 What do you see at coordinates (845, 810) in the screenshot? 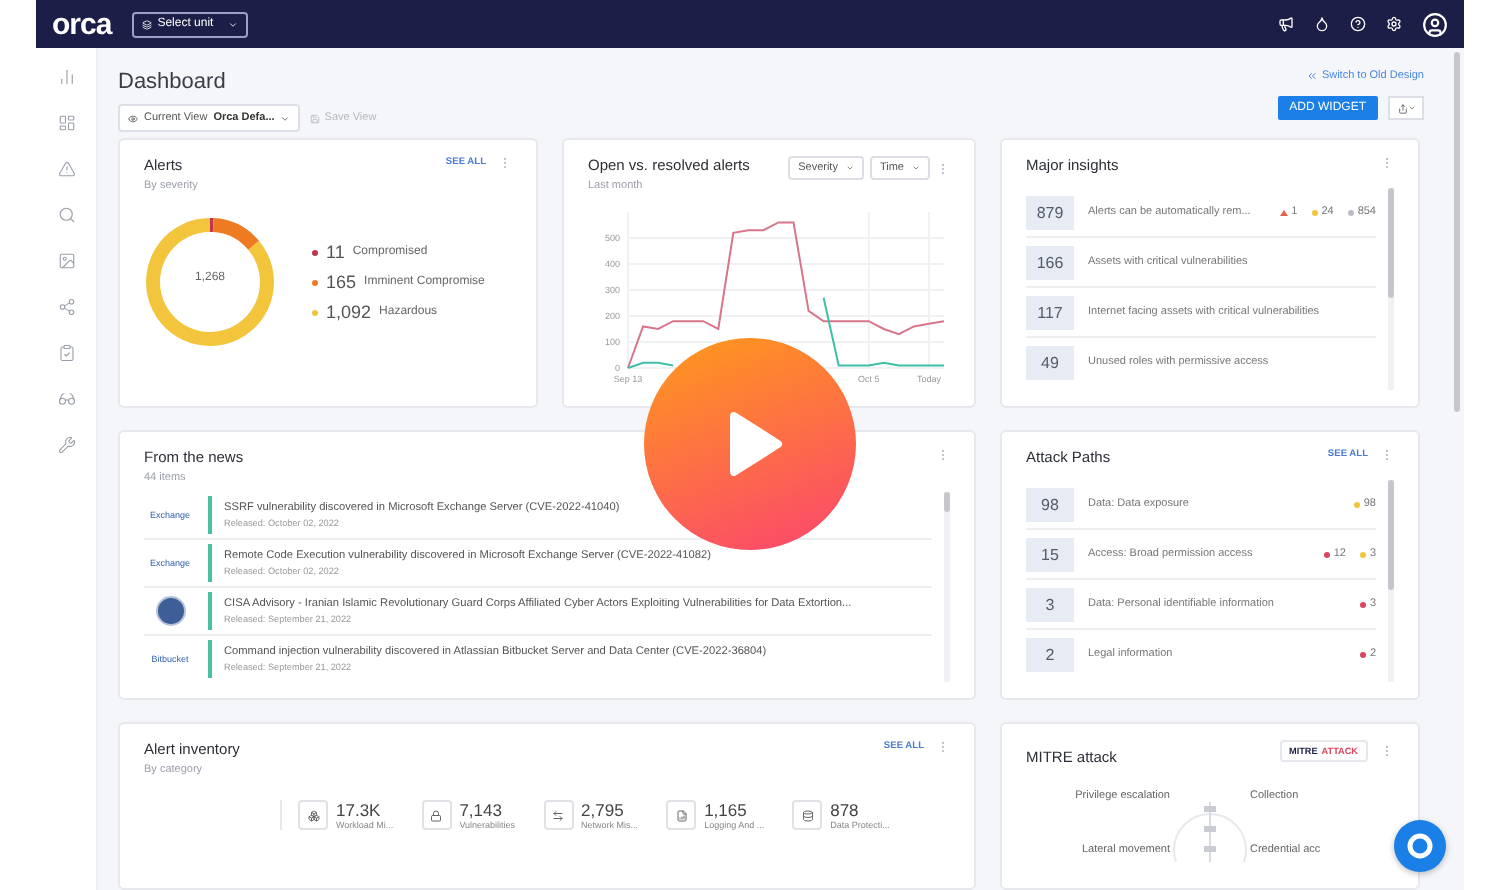
I see `category-value: 878` at bounding box center [845, 810].